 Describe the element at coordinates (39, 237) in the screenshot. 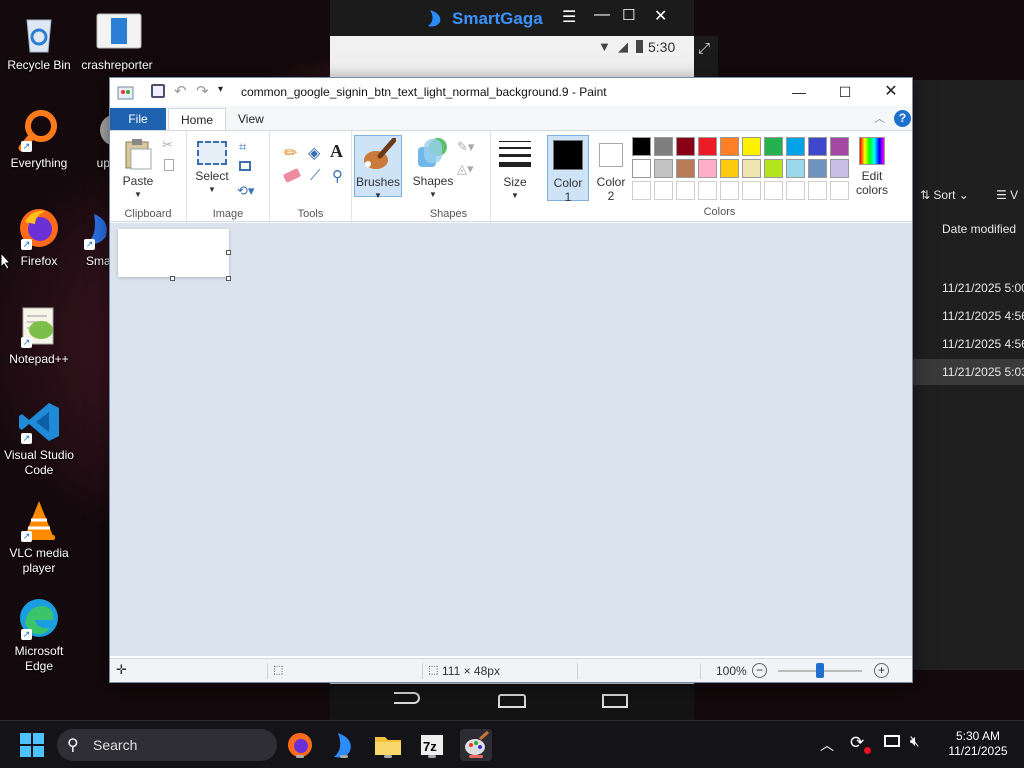

I see `desktop-icon-firefox: ↗ Firefox` at that location.